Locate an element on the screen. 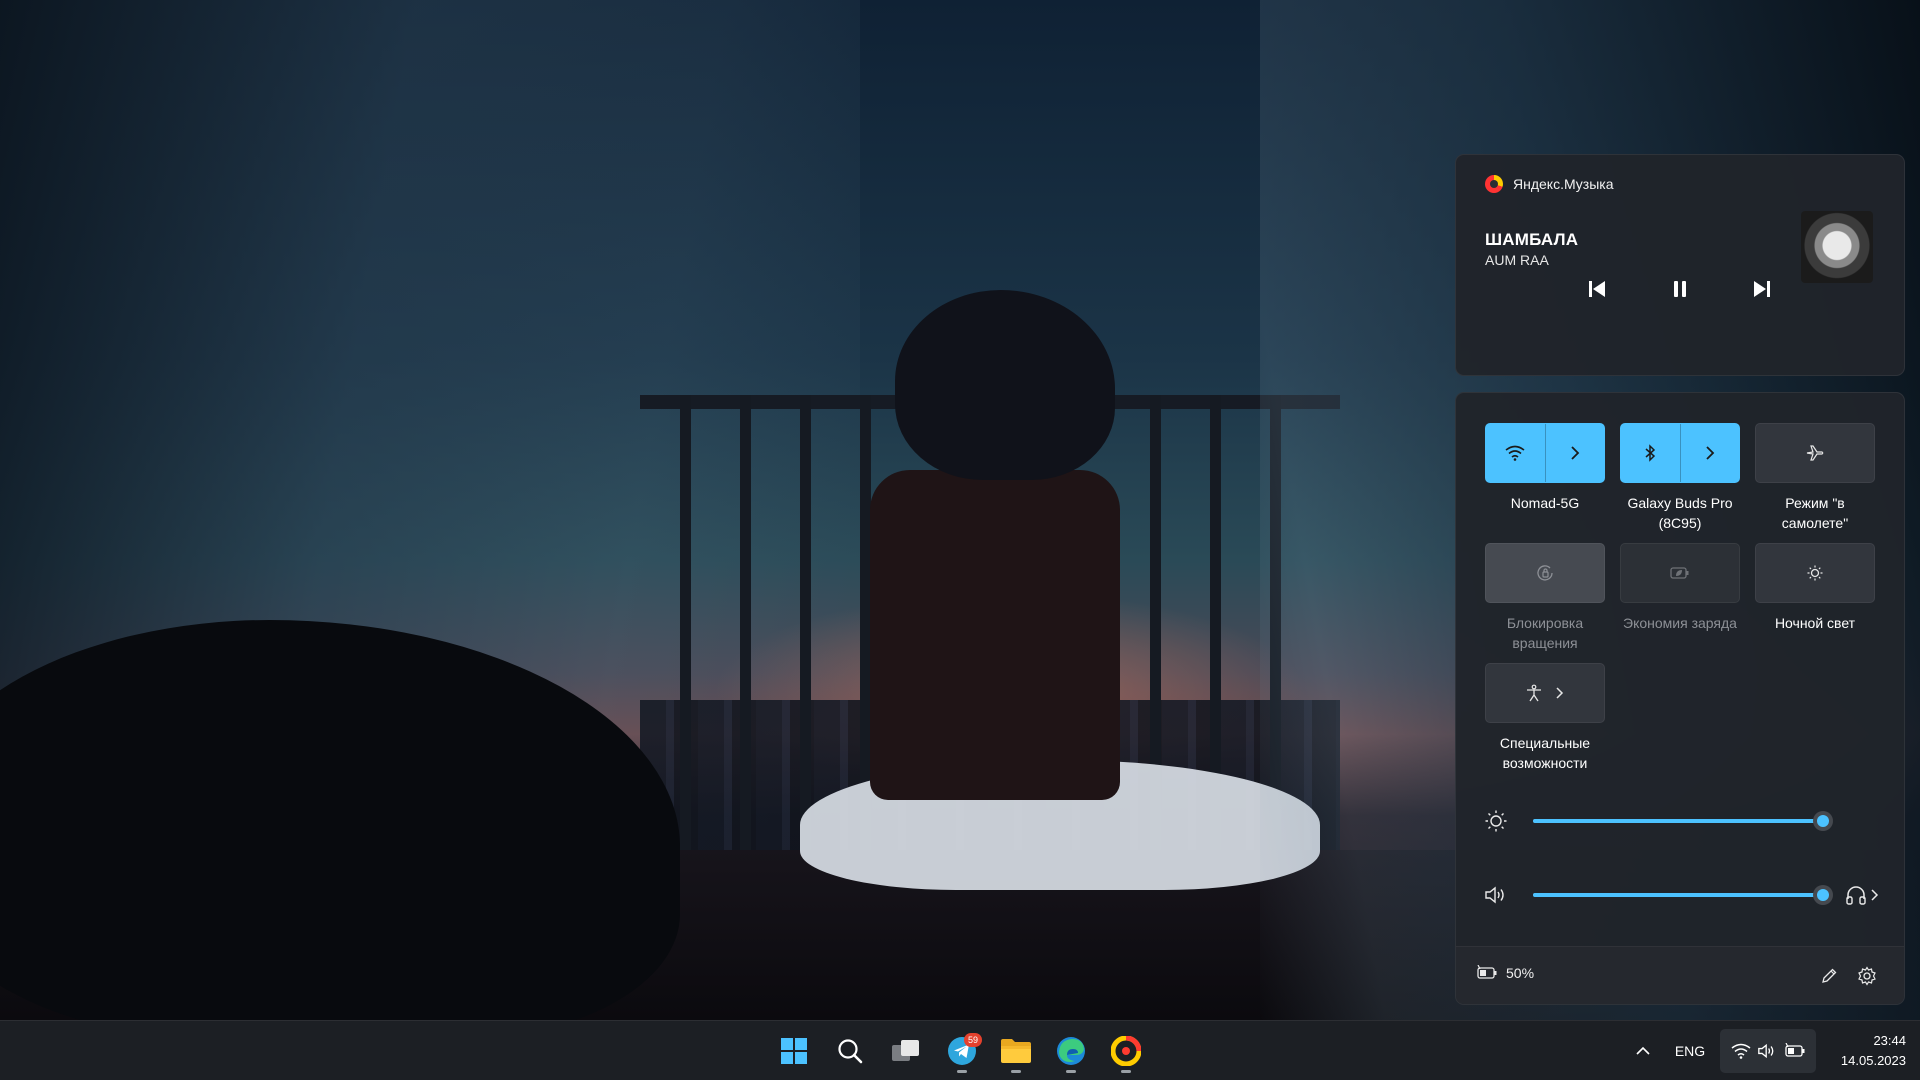 The height and width of the screenshot is (1080, 1920). airplane-mode-tile is located at coordinates (1815, 453).